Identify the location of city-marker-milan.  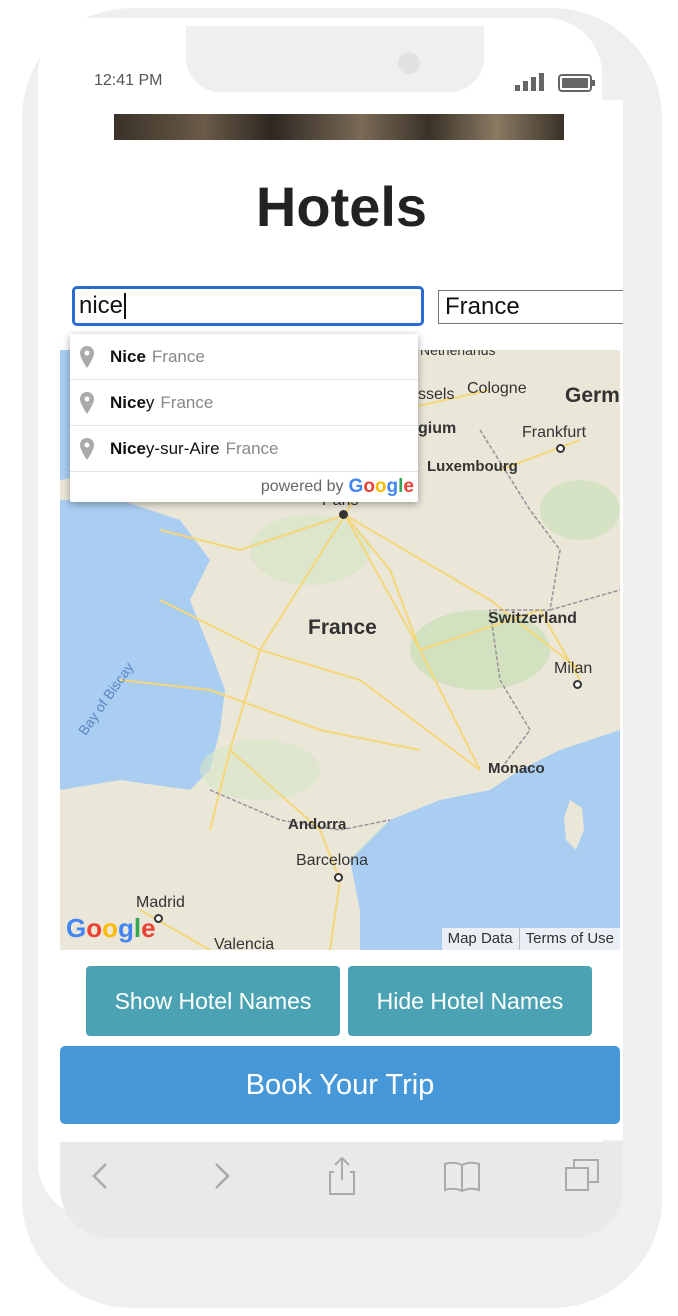
(577, 684).